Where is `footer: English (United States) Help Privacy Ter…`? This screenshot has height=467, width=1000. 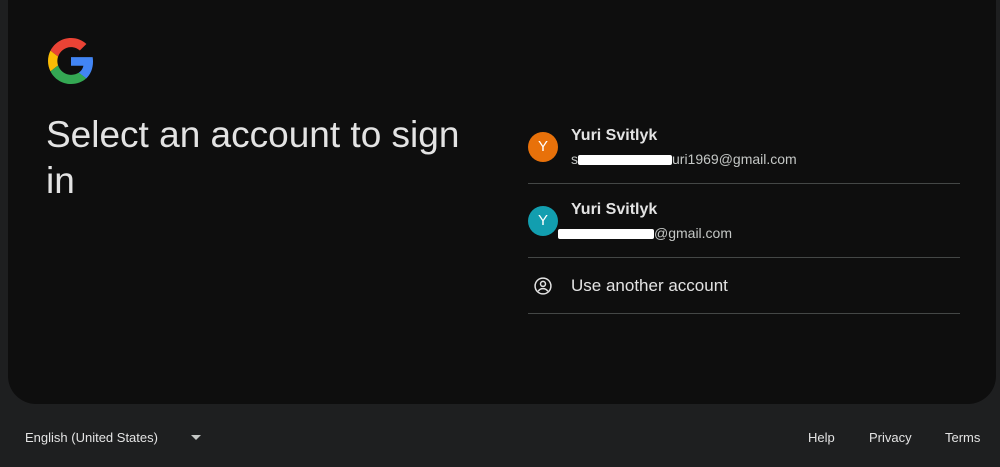
footer: English (United States) Help Privacy Ter… is located at coordinates (500, 435).